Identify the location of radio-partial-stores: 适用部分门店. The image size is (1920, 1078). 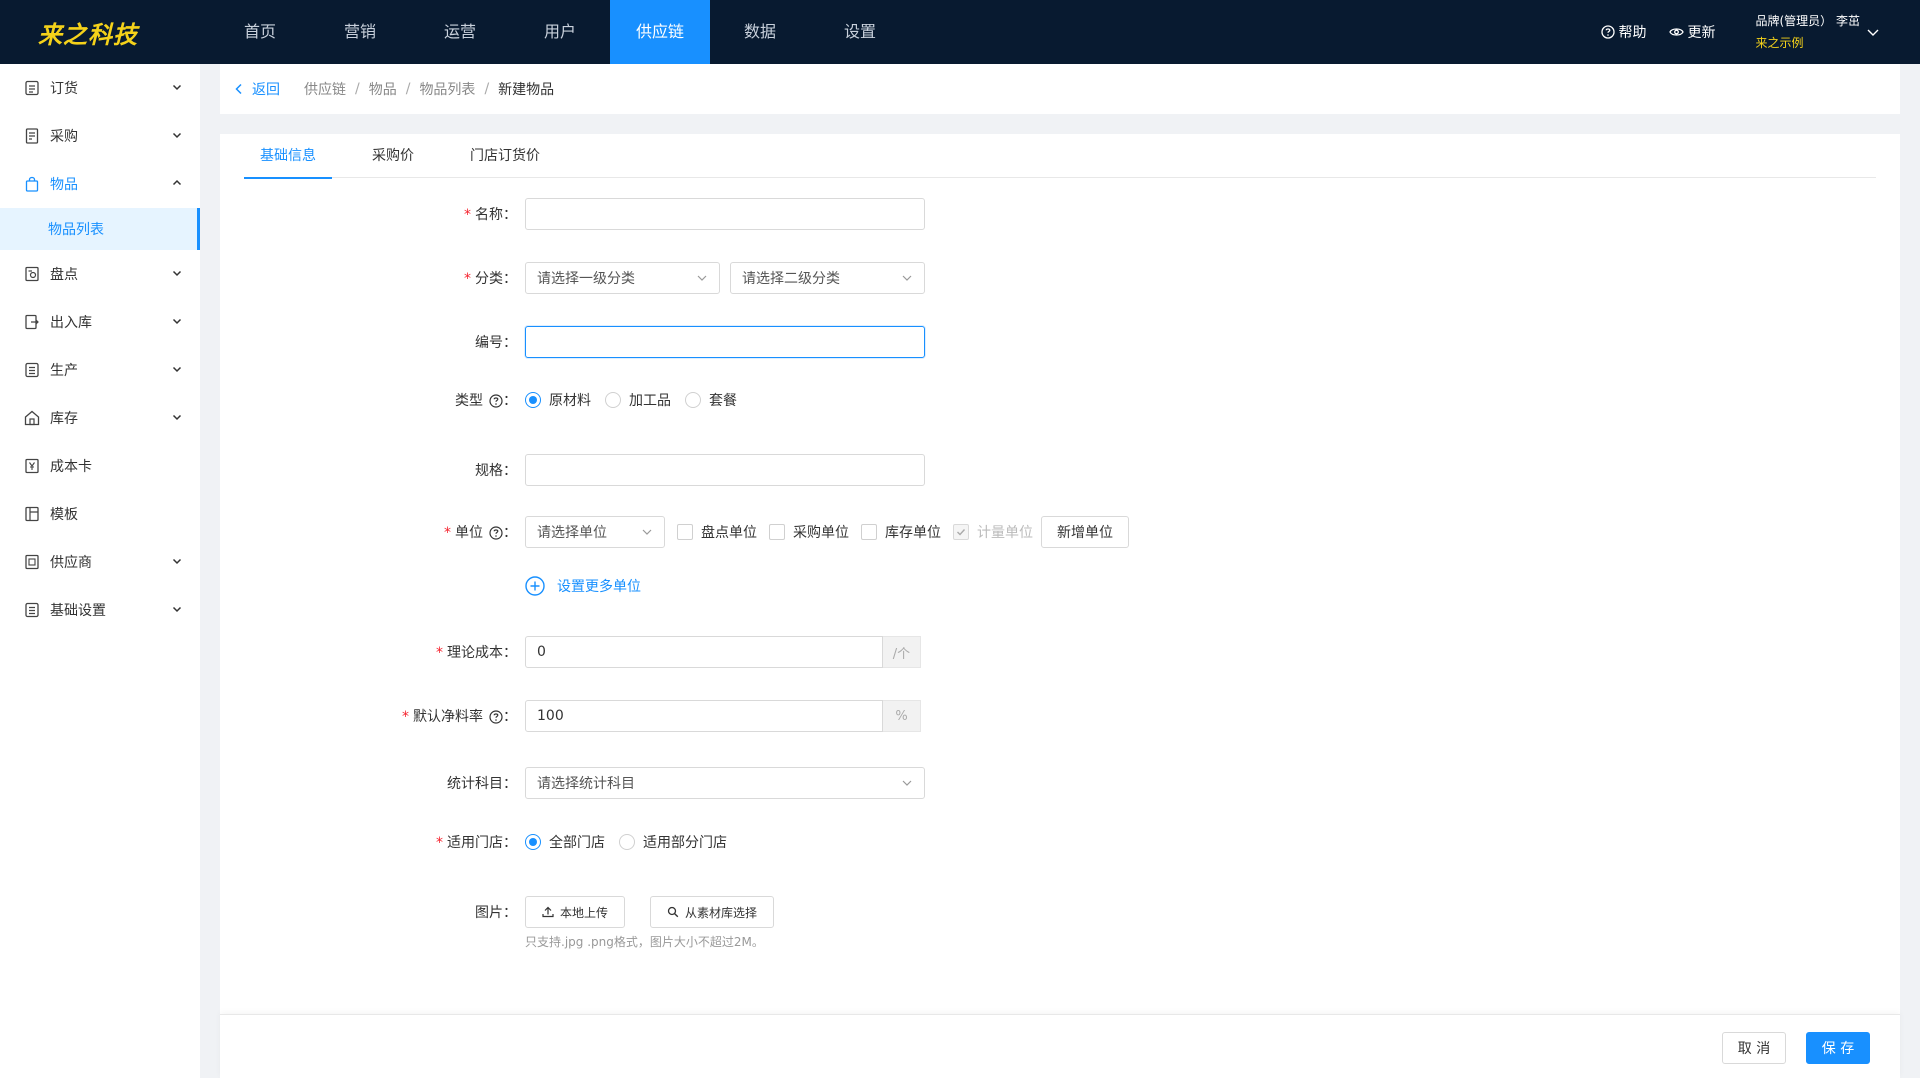
(673, 842).